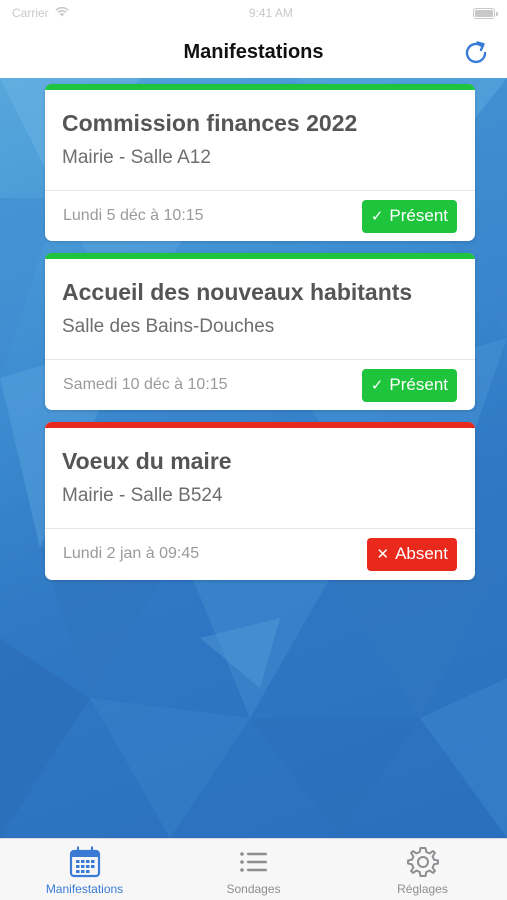  I want to click on event-date: Lundi 2 jan à 09:45, so click(131, 553).